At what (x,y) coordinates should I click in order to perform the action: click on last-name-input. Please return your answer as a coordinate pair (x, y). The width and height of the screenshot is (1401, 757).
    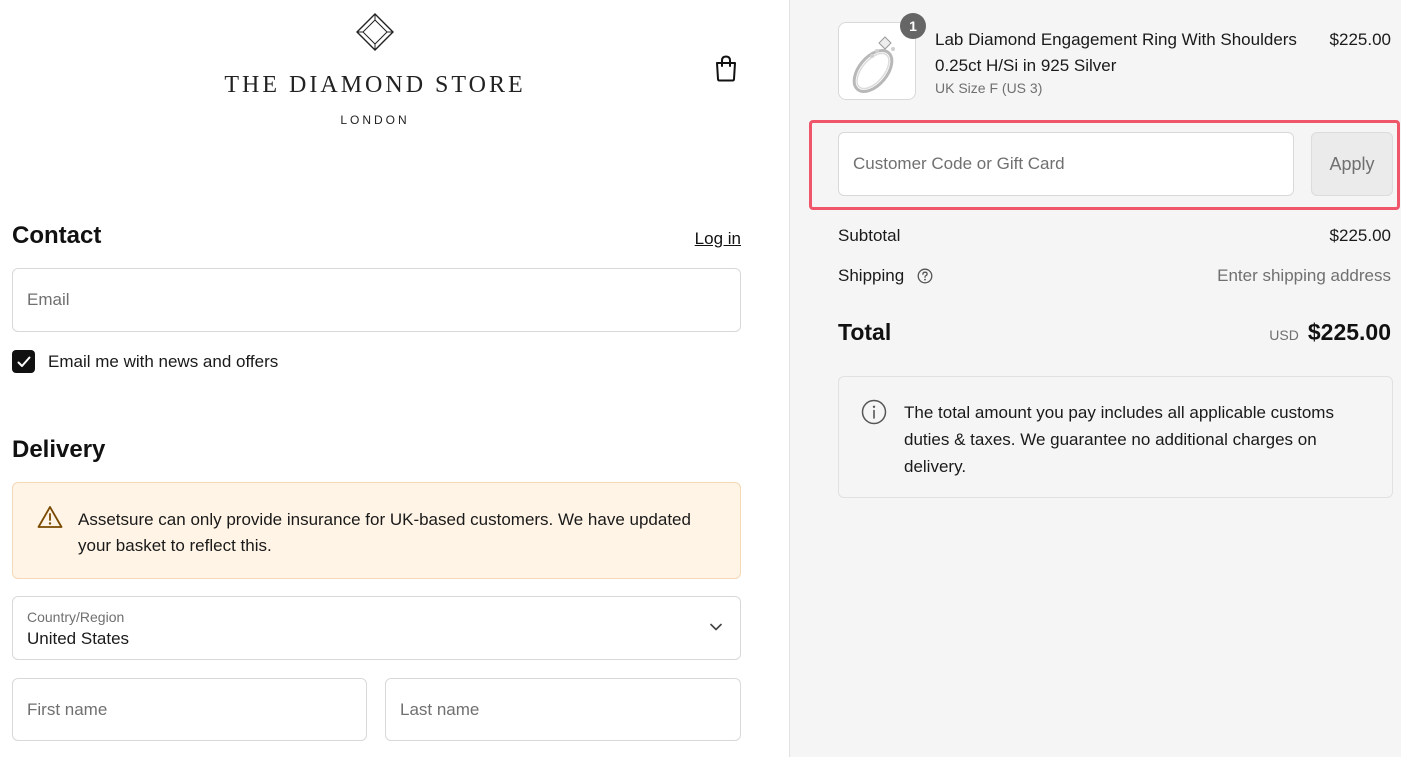
    Looking at the image, I should click on (563, 709).